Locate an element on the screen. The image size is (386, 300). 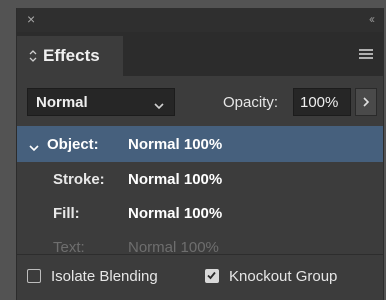
panel-footer: Isolate Blending Knockout Group is located at coordinates (200, 277).